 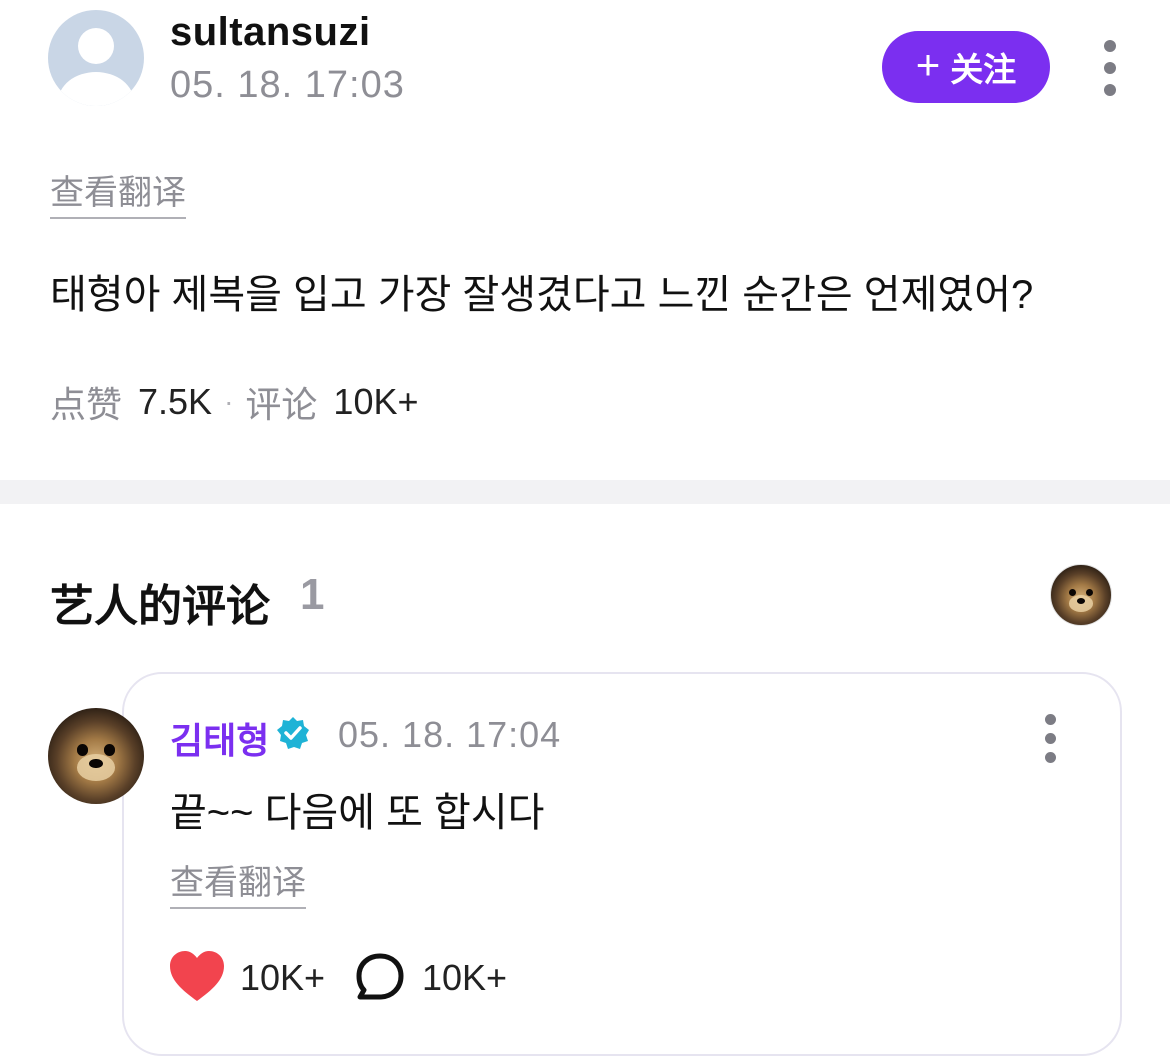 What do you see at coordinates (1110, 69) in the screenshot?
I see `more-options-icon` at bounding box center [1110, 69].